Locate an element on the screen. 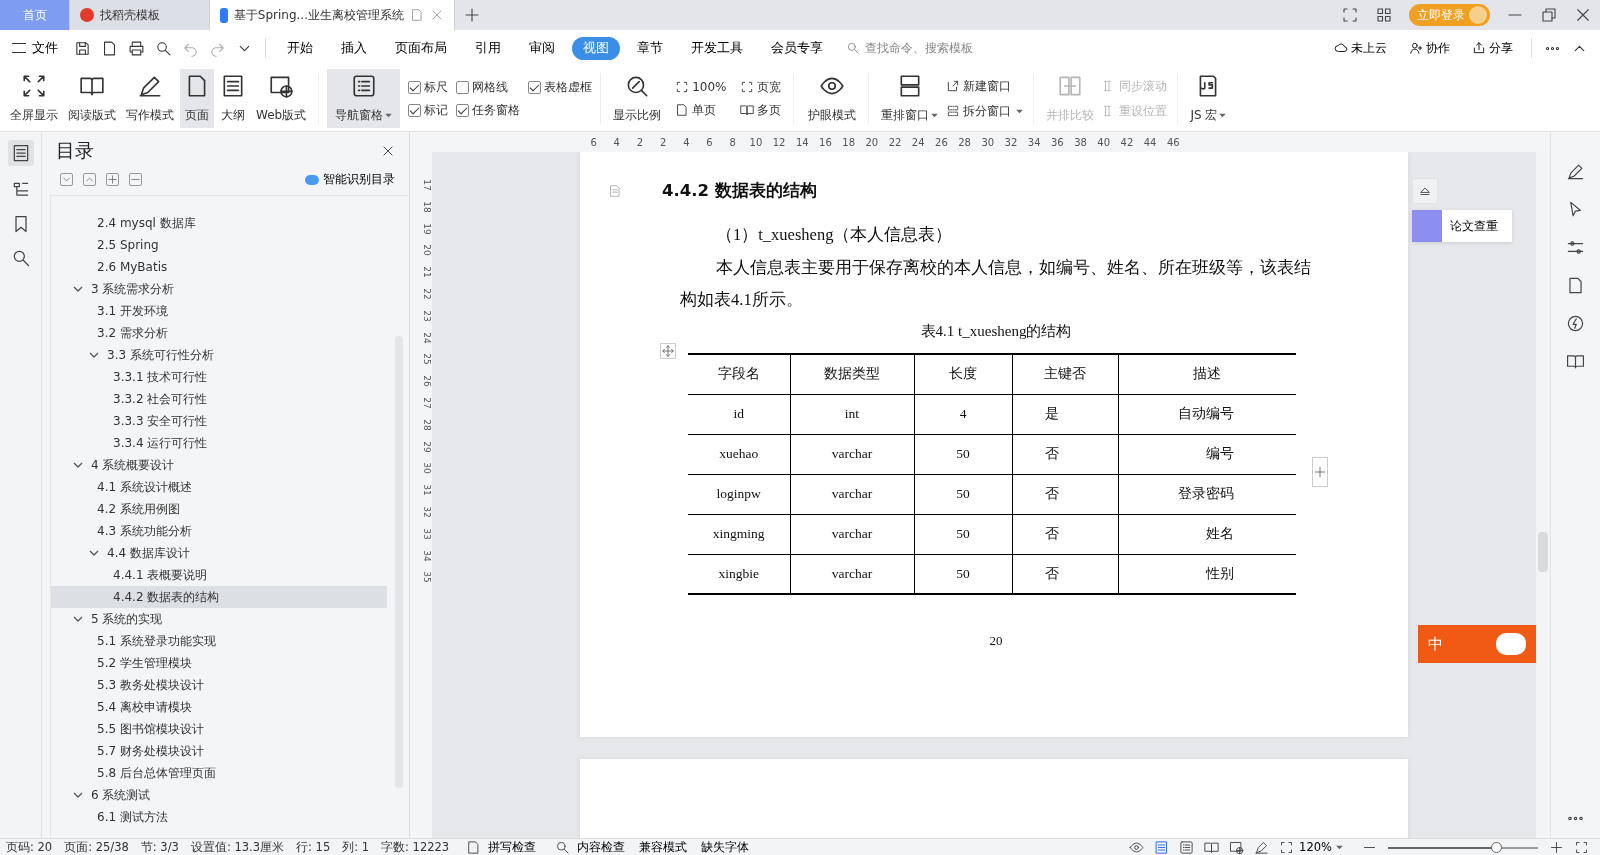  toc-item: 3.3.4 运行可行性 is located at coordinates (219, 443).